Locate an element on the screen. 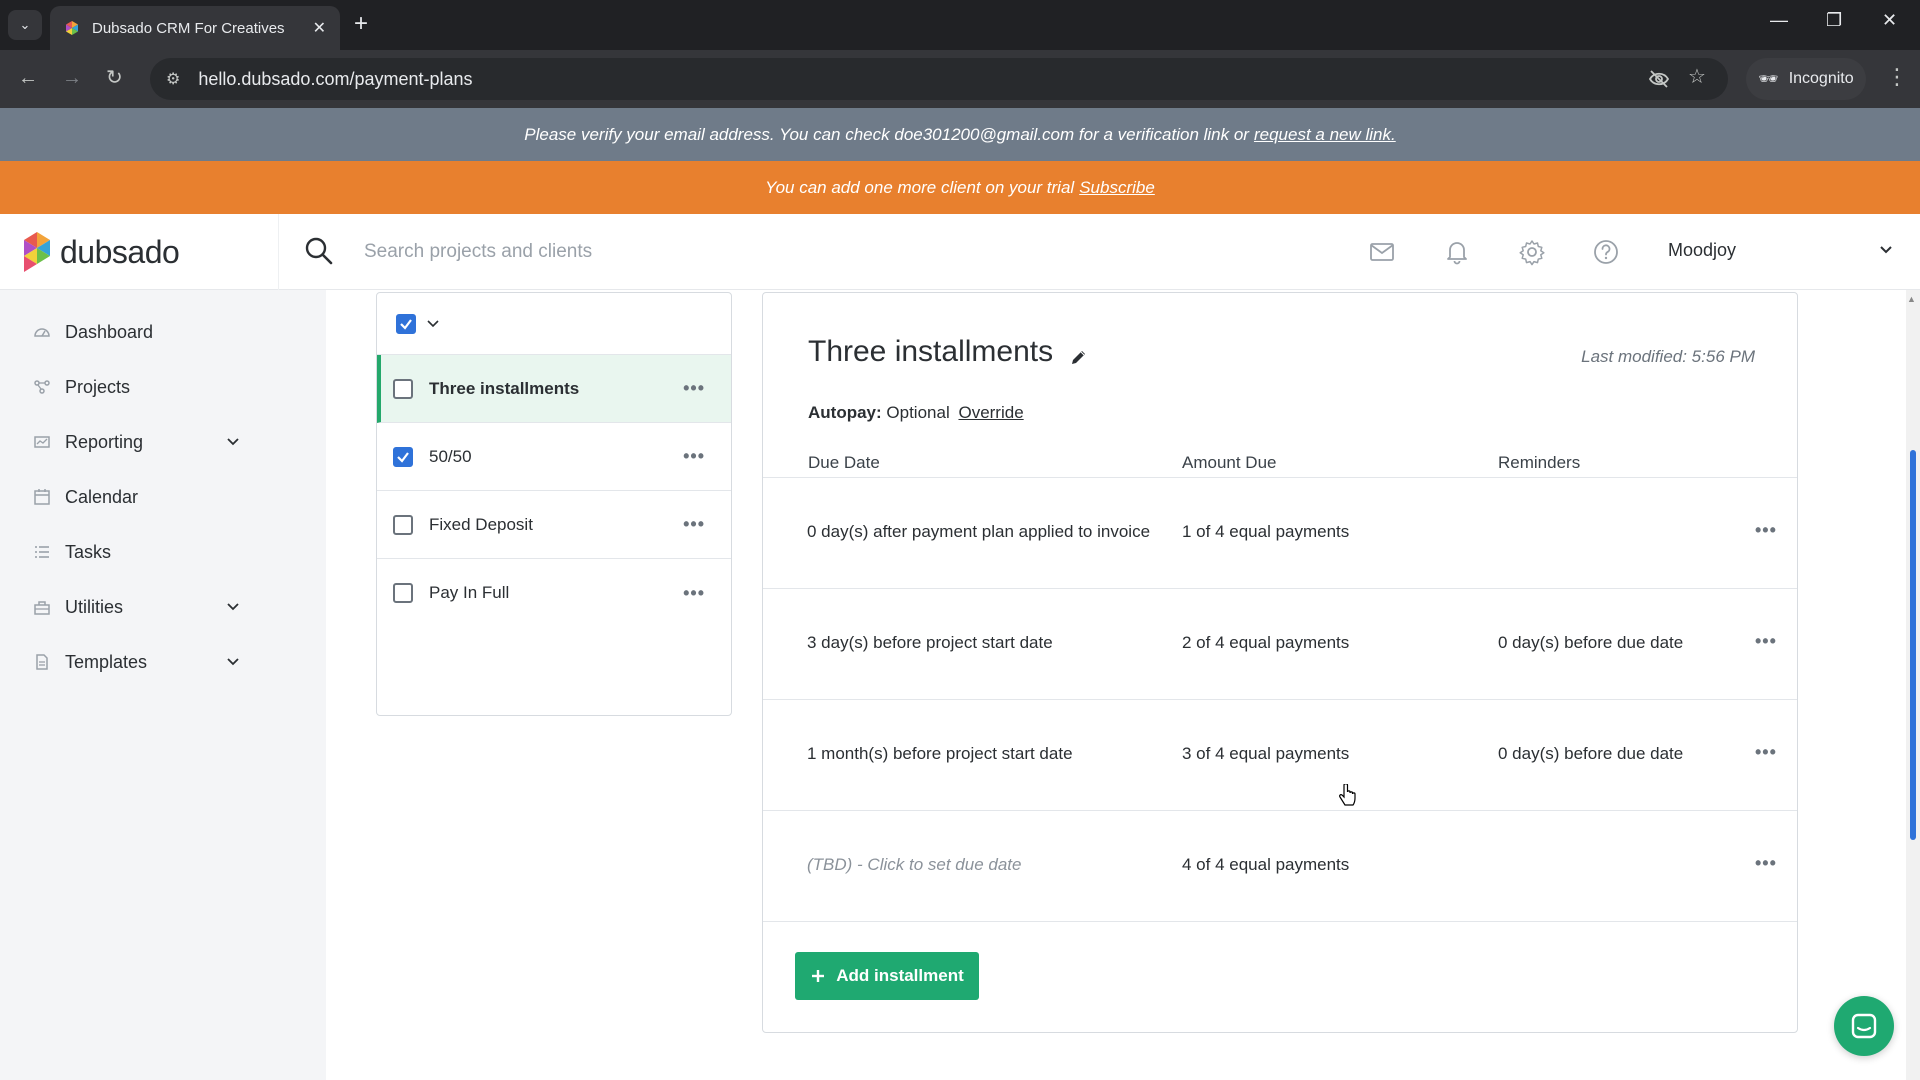 This screenshot has height=1080, width=1920. header-divider is located at coordinates (278, 252).